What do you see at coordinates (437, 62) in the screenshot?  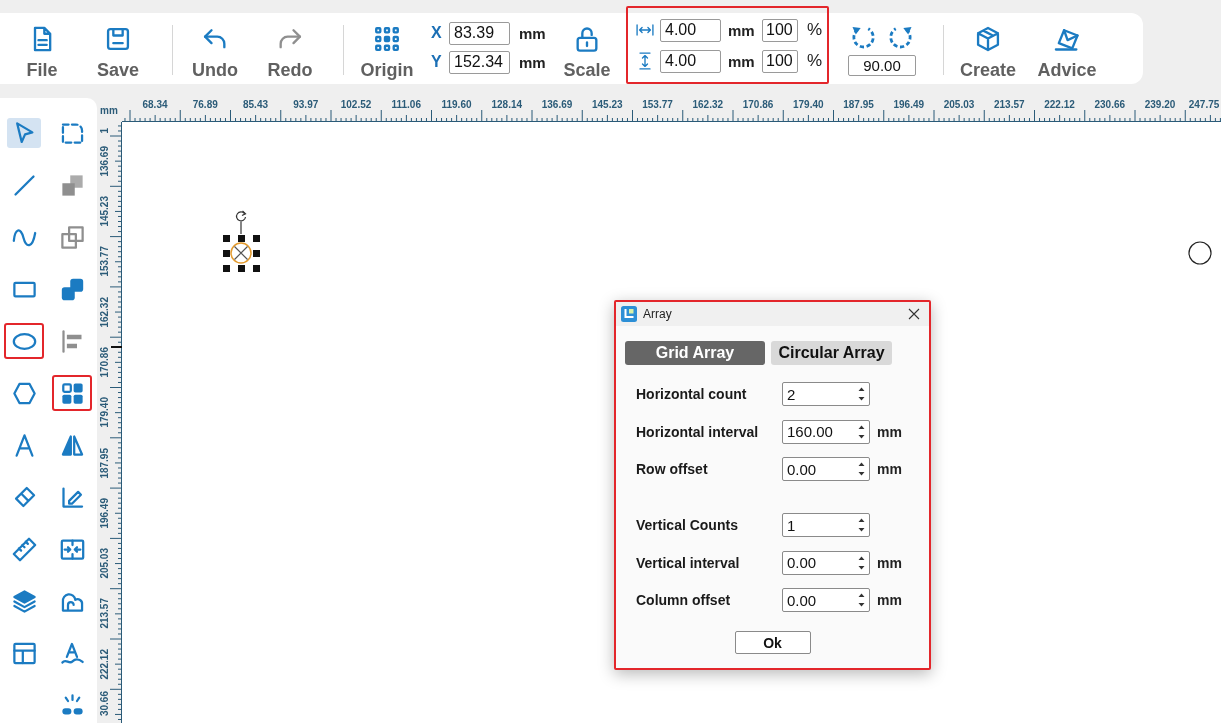 I see `axis-label: Y` at bounding box center [437, 62].